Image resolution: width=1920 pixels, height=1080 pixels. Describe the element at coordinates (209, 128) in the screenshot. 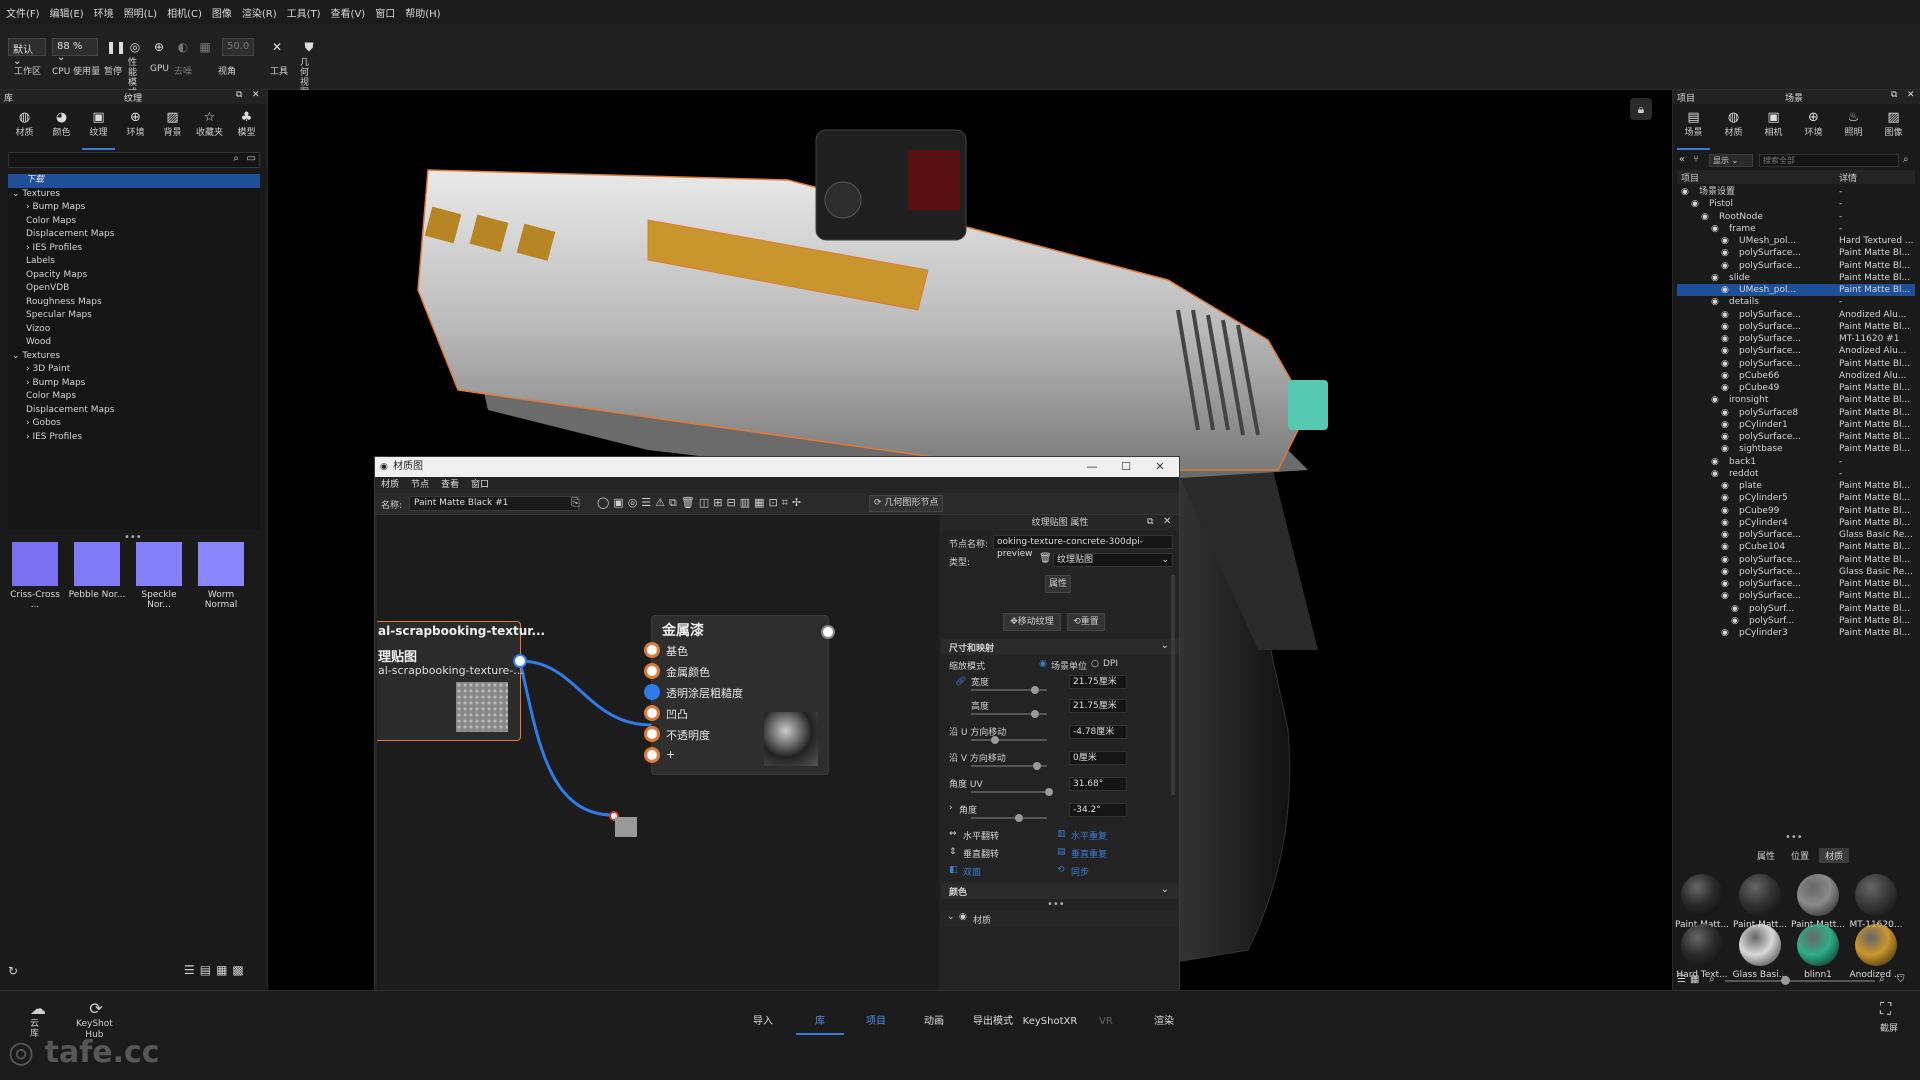

I see `tab-favorites: ☆ 收藏夹` at that location.